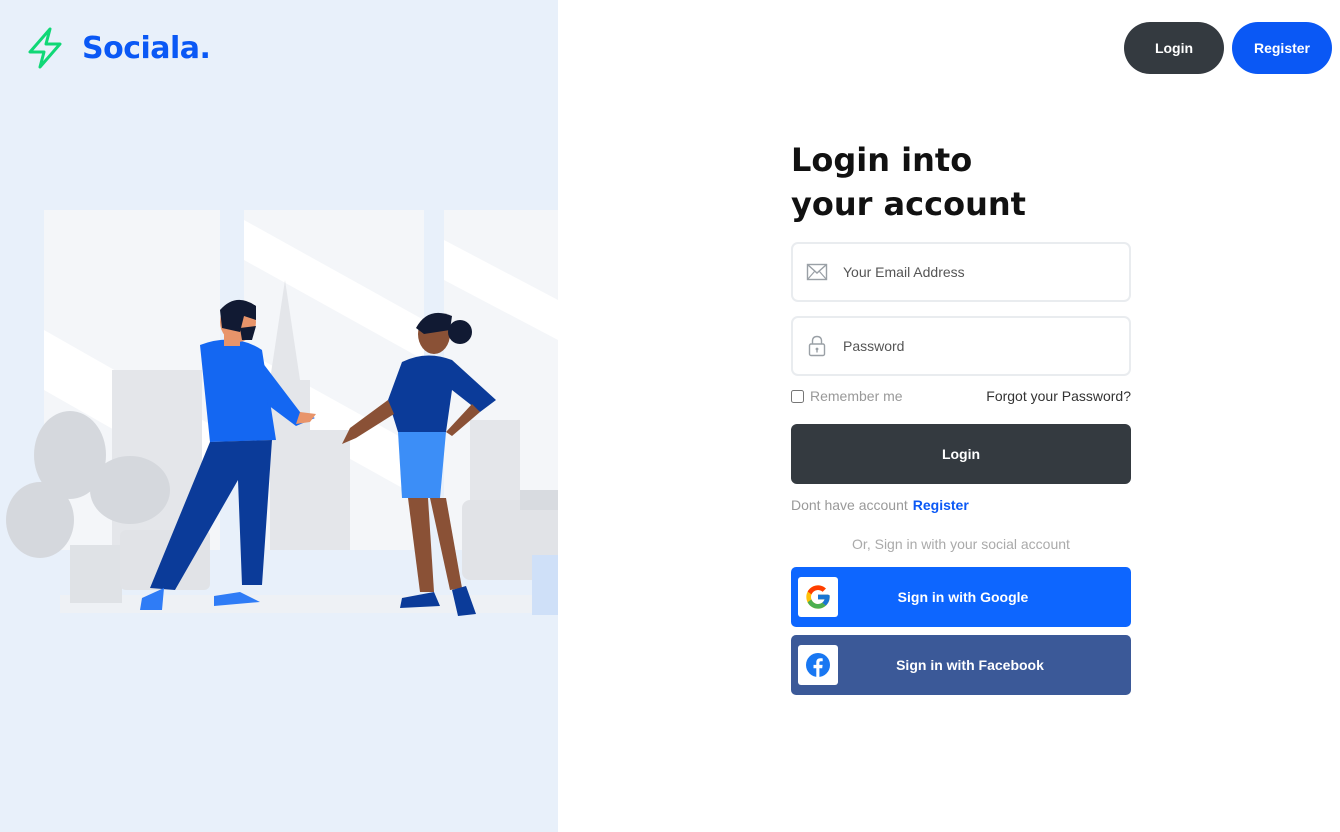 The height and width of the screenshot is (832, 1340). Describe the element at coordinates (856, 396) in the screenshot. I see `remember-label: Remember me` at that location.